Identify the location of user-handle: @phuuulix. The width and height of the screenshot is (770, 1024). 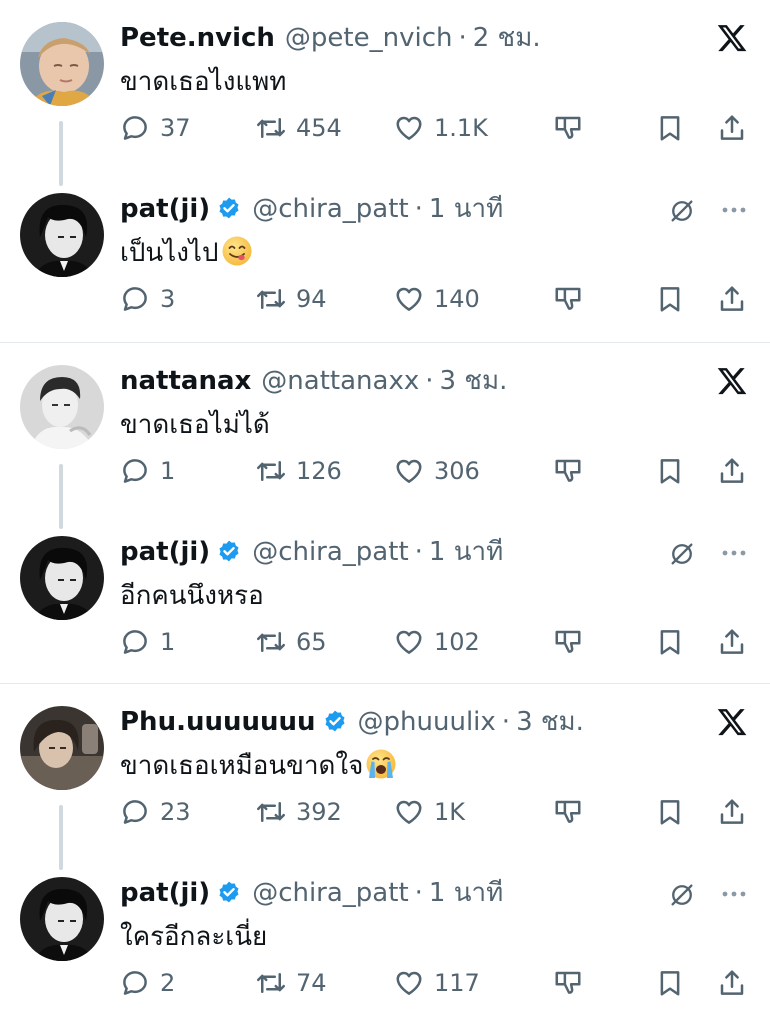
(427, 722).